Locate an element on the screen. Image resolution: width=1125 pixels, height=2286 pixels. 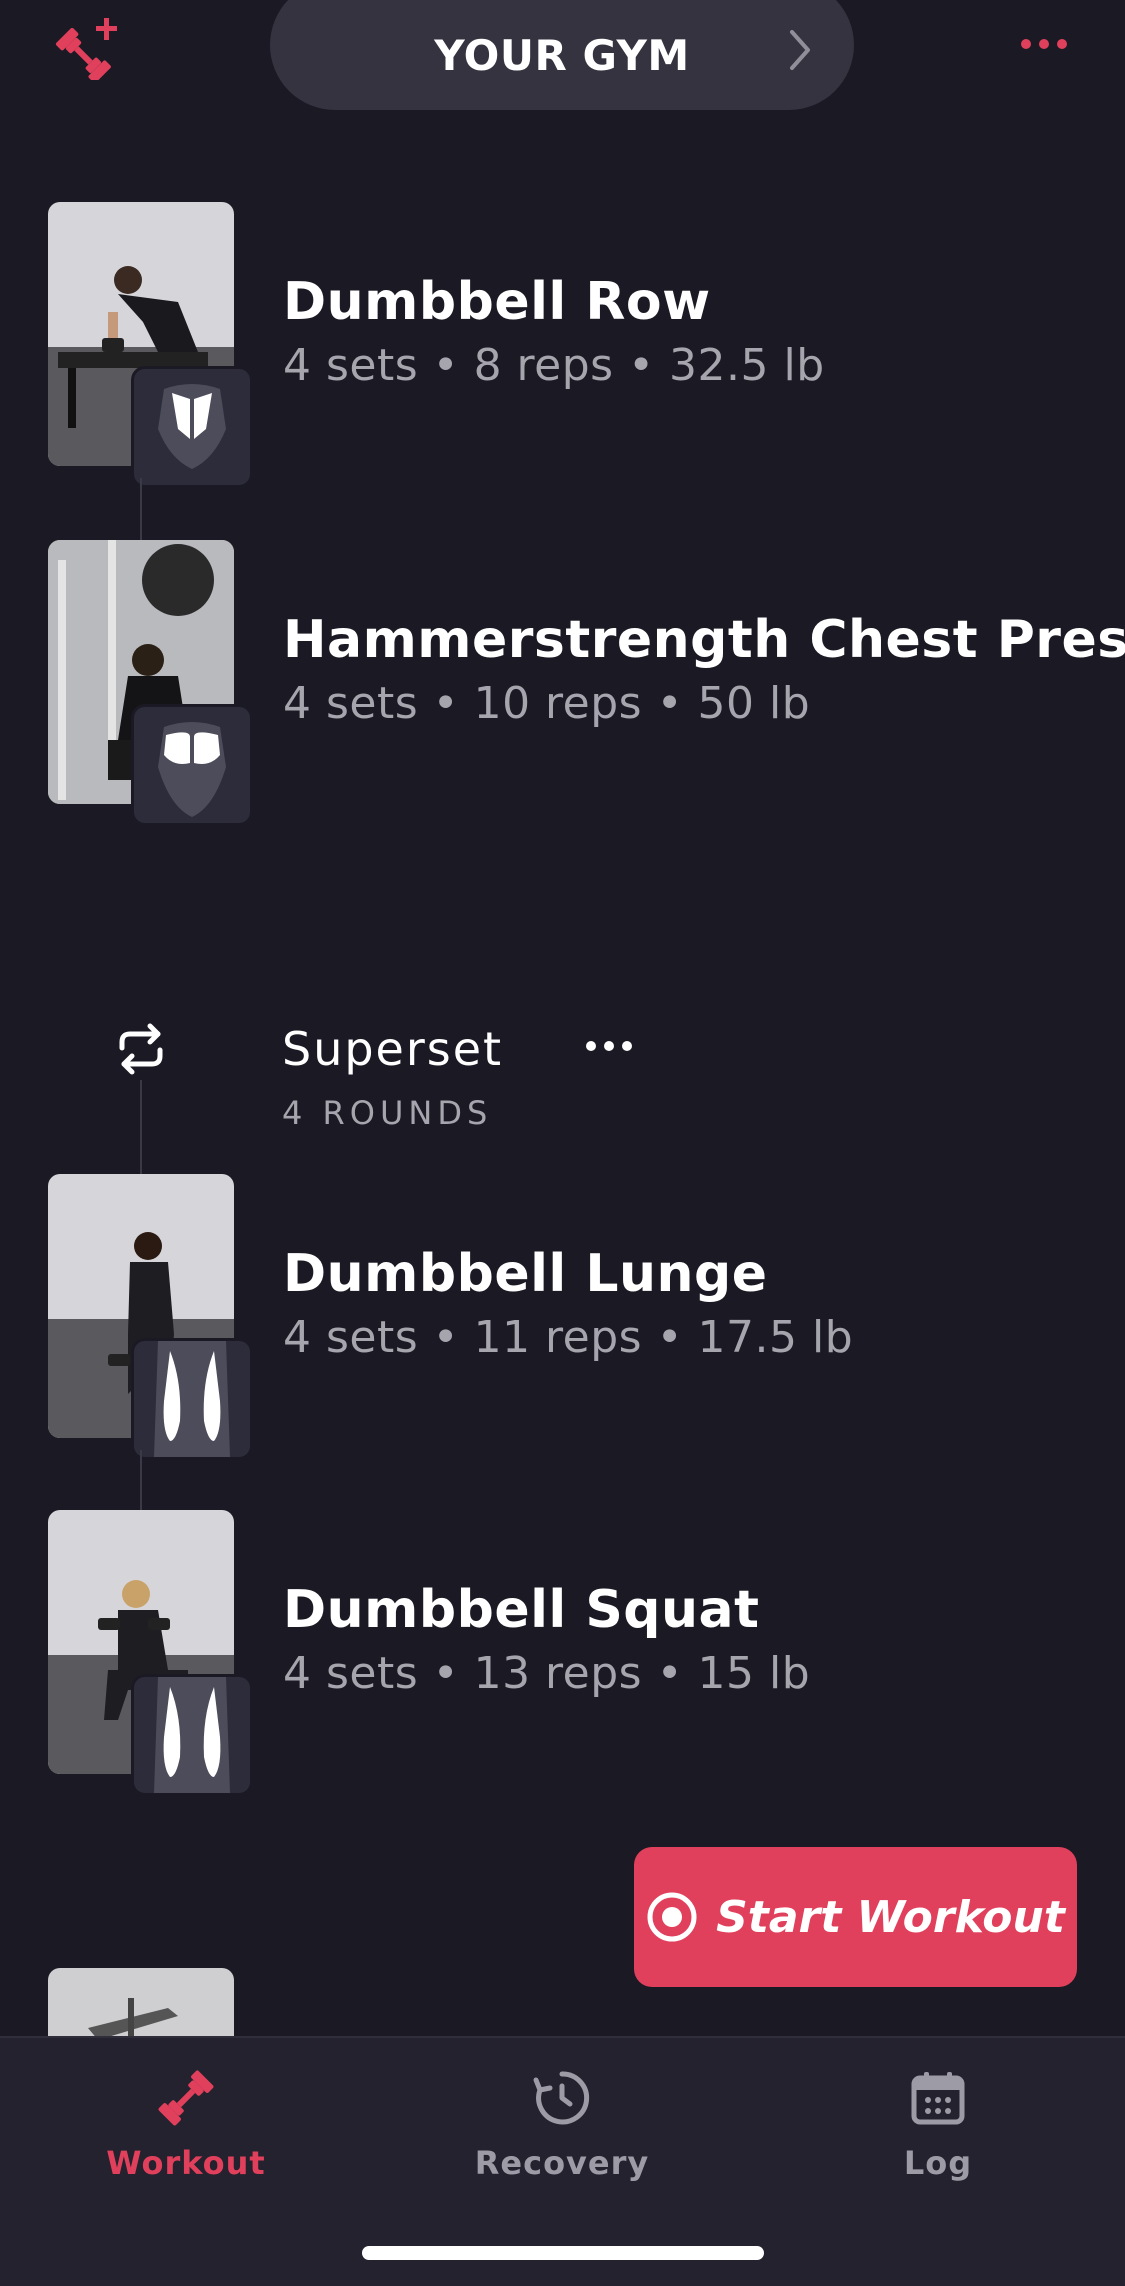
tab-workout: Workout is located at coordinates (186, 2125).